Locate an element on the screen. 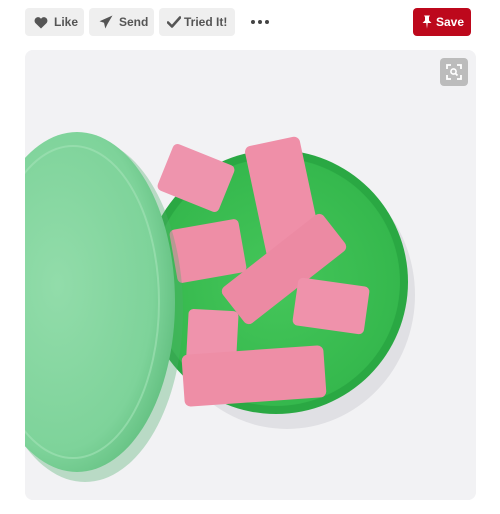  like-label: Like is located at coordinates (66, 22).